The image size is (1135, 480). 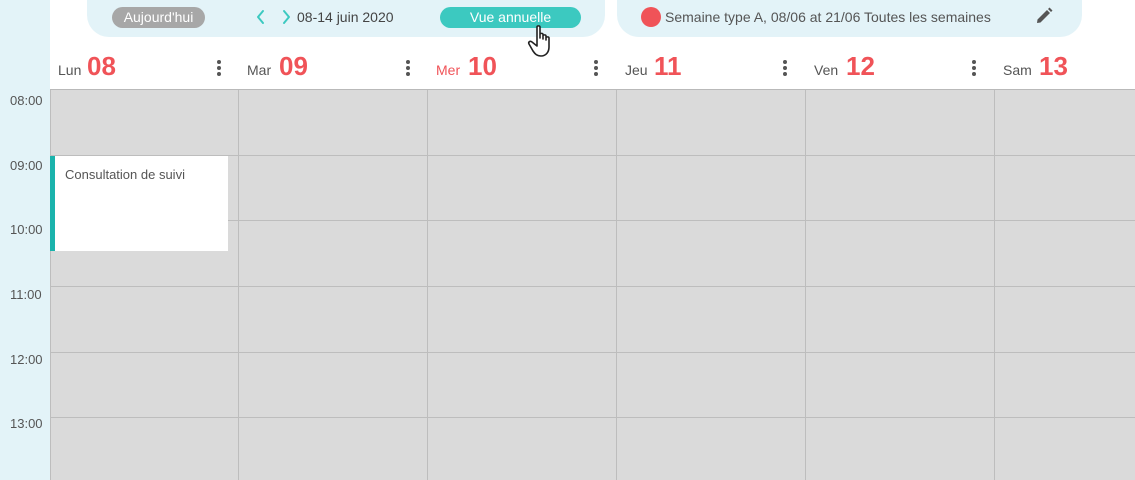 I want to click on day-header-mar: Mar 09, so click(x=333, y=68).